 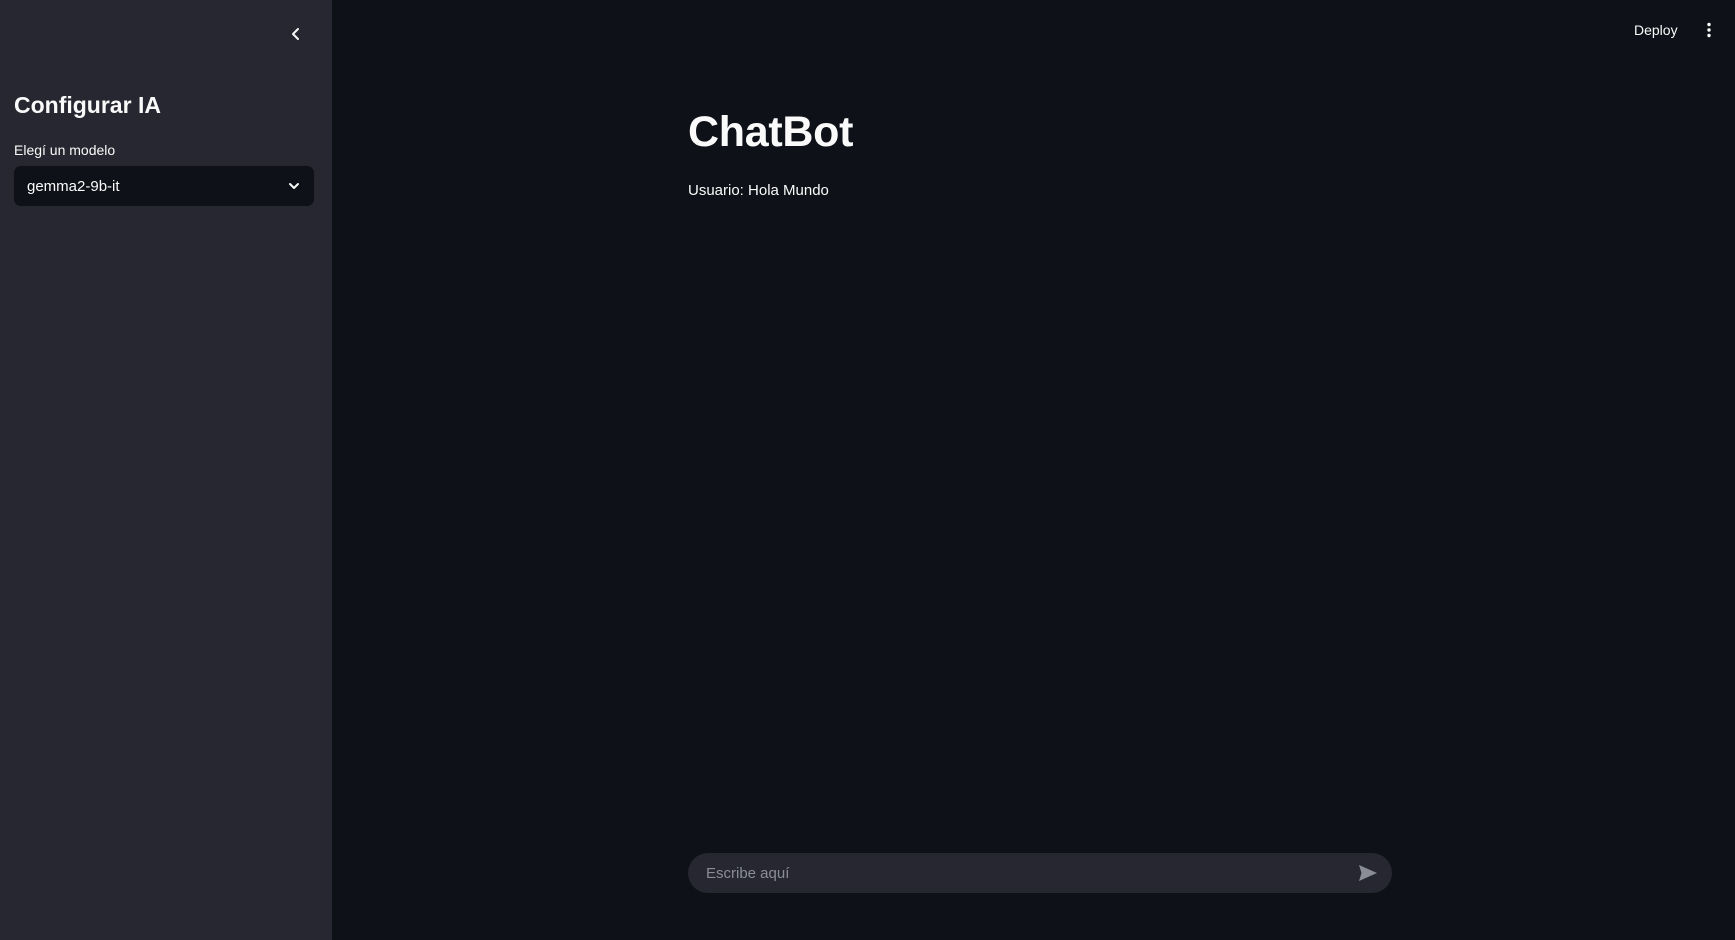 I want to click on chevron-left-icon, so click(x=295, y=34).